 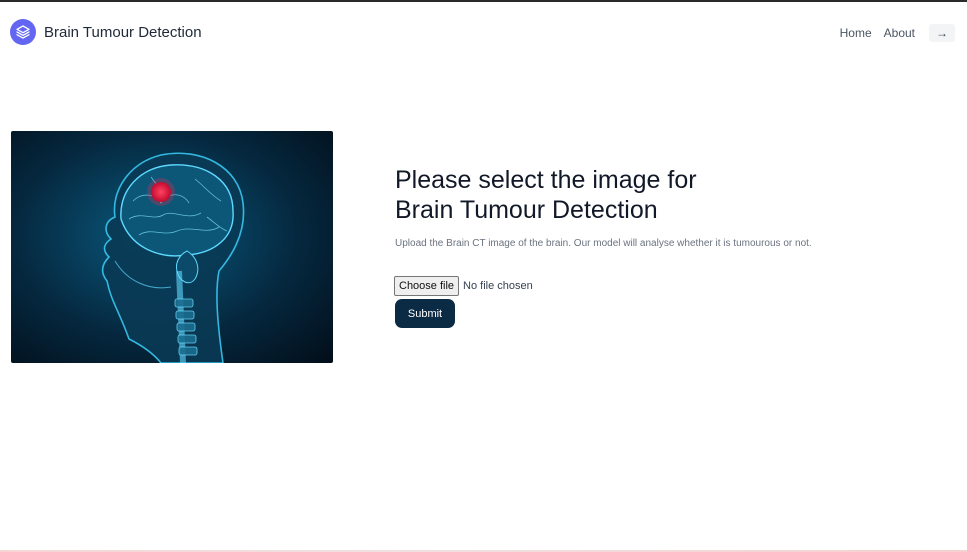 What do you see at coordinates (856, 33) in the screenshot?
I see `nav-home: Home` at bounding box center [856, 33].